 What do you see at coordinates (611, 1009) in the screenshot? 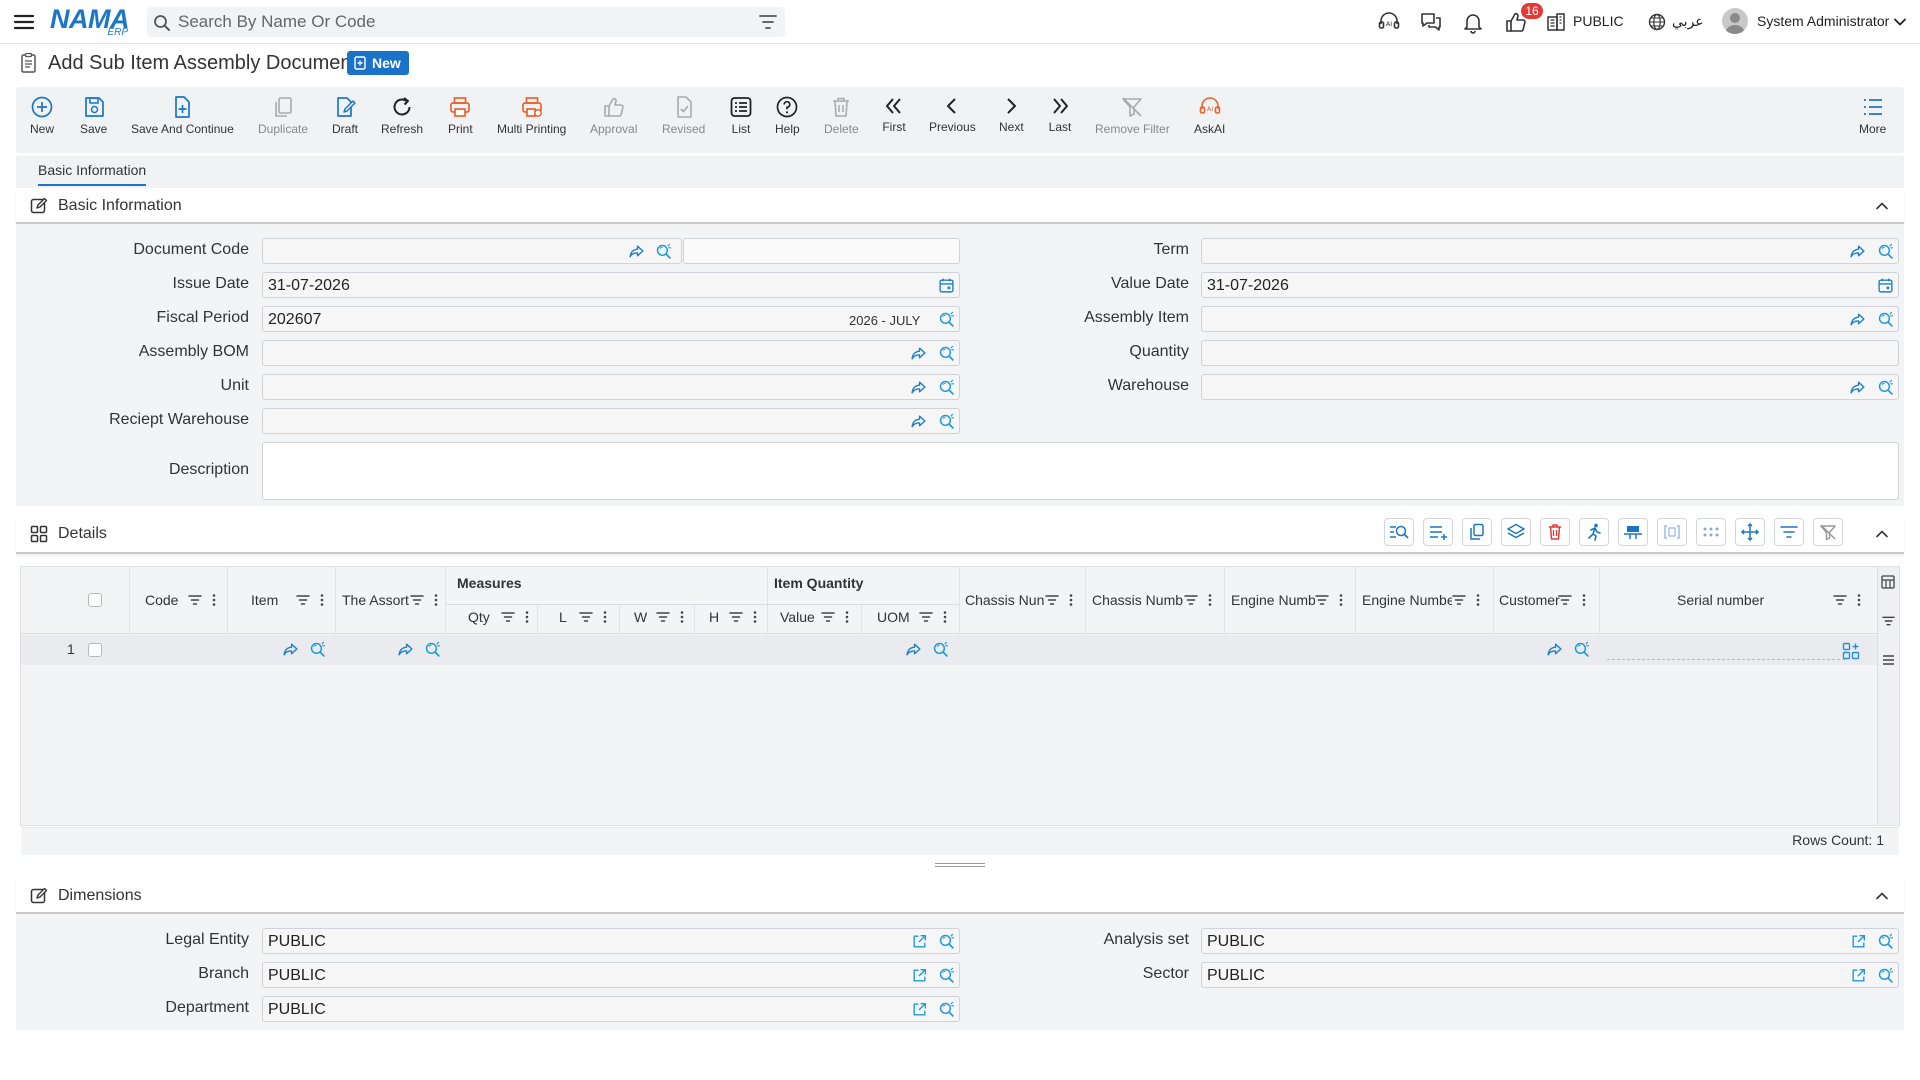
I see `department-field: PUBLIC` at bounding box center [611, 1009].